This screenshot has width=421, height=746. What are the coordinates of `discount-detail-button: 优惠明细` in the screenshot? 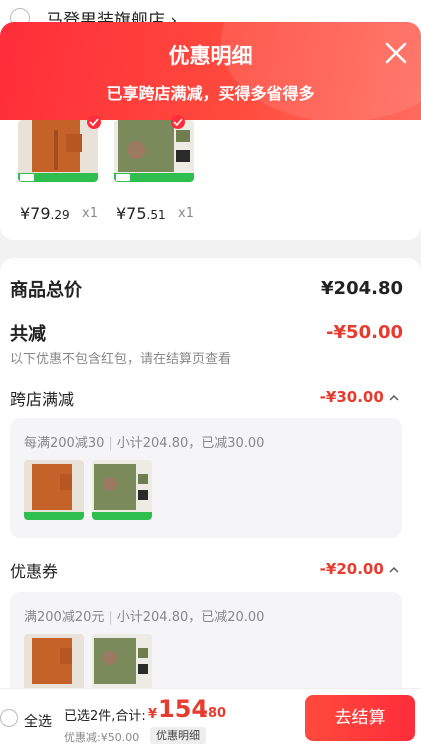 It's located at (178, 735).